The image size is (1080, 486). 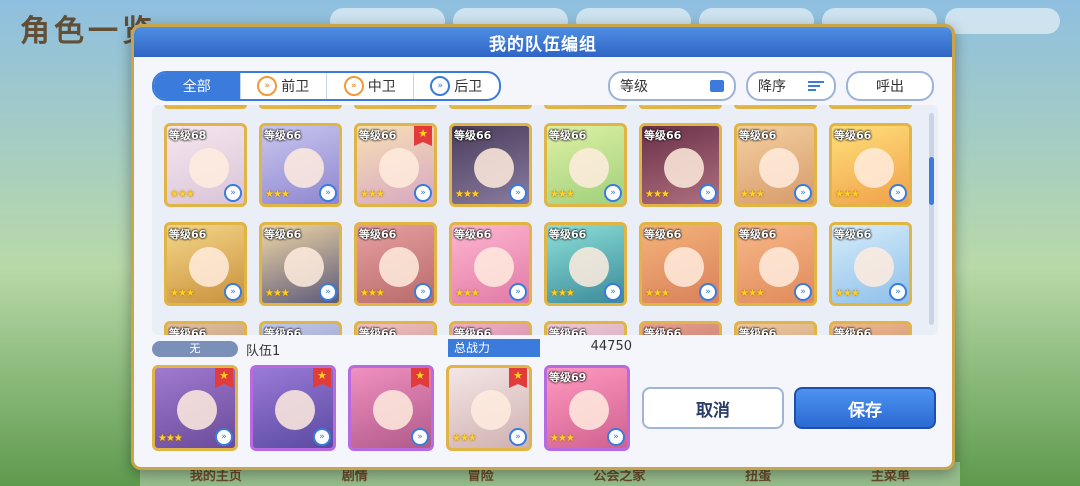 I want to click on team-members: ★★★» ★» ★» ★ ★★★» ★ 等级69 ★★★», so click(x=391, y=408).